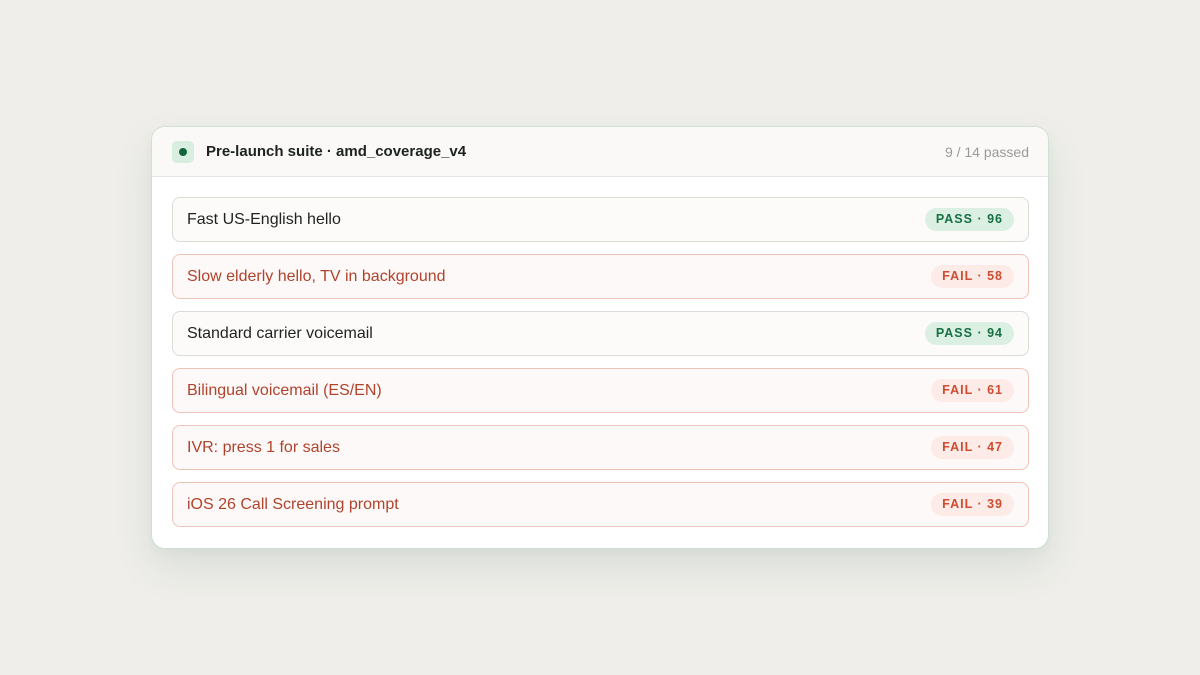  I want to click on test-label: Slow elderly hello, TV in background, so click(316, 276).